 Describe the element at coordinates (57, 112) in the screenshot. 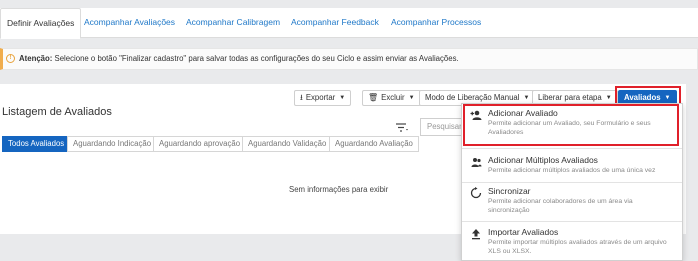

I see `page-title: Listagem de Avaliados` at that location.